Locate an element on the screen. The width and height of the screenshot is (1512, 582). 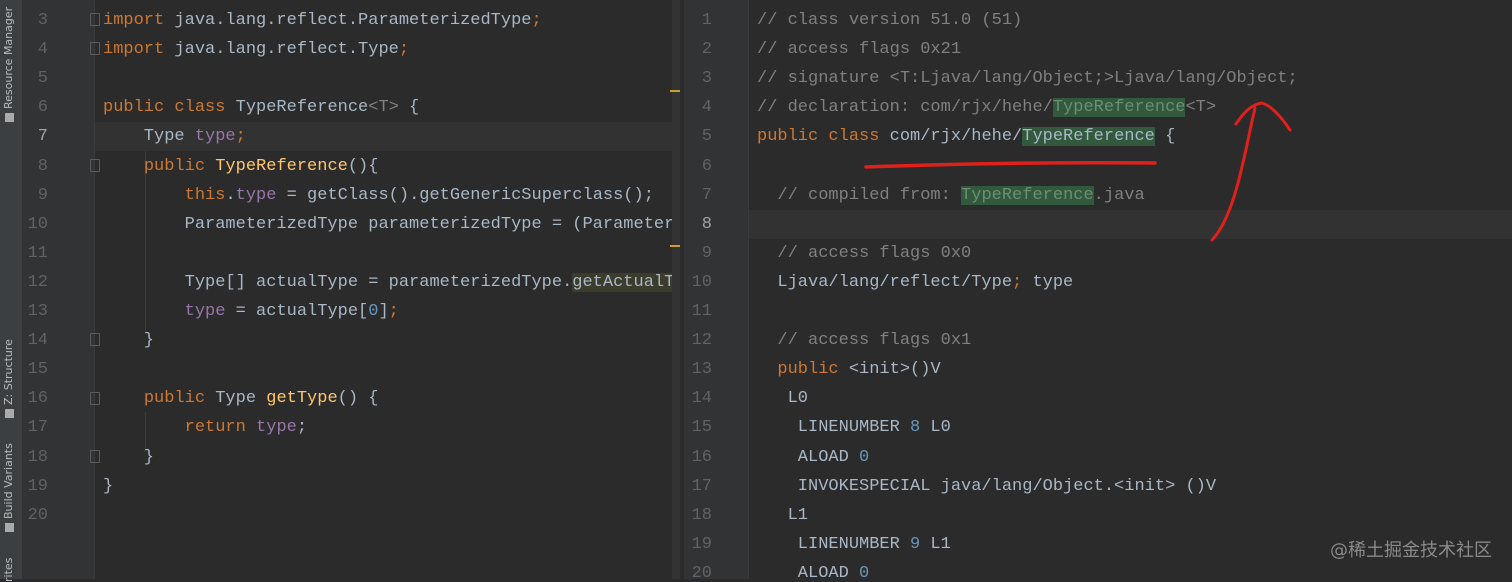
code-line: Ljava/lang/reflect/Type; type is located at coordinates (915, 282).